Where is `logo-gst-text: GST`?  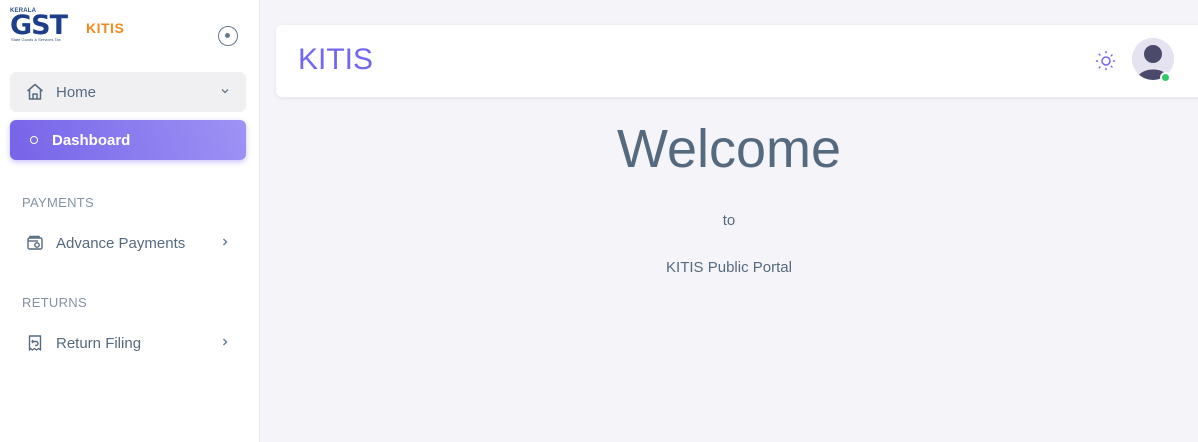
logo-gst-text: GST is located at coordinates (39, 25).